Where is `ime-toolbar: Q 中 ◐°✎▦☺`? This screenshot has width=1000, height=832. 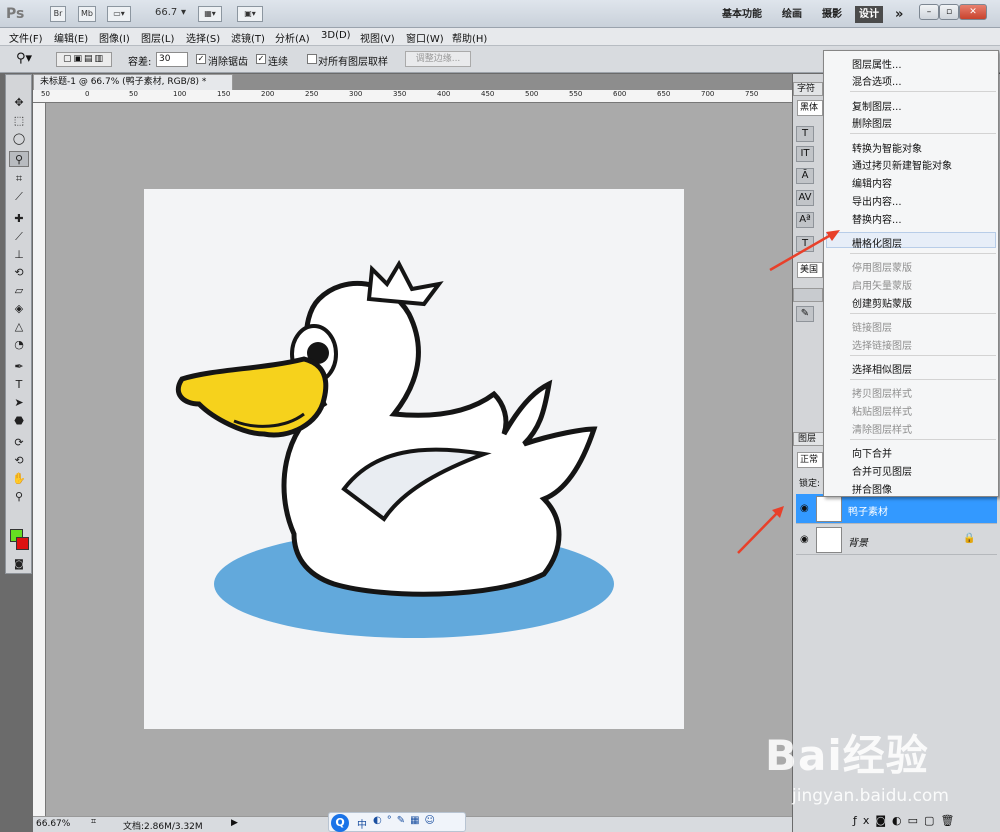 ime-toolbar: Q 中 ◐°✎▦☺ is located at coordinates (397, 822).